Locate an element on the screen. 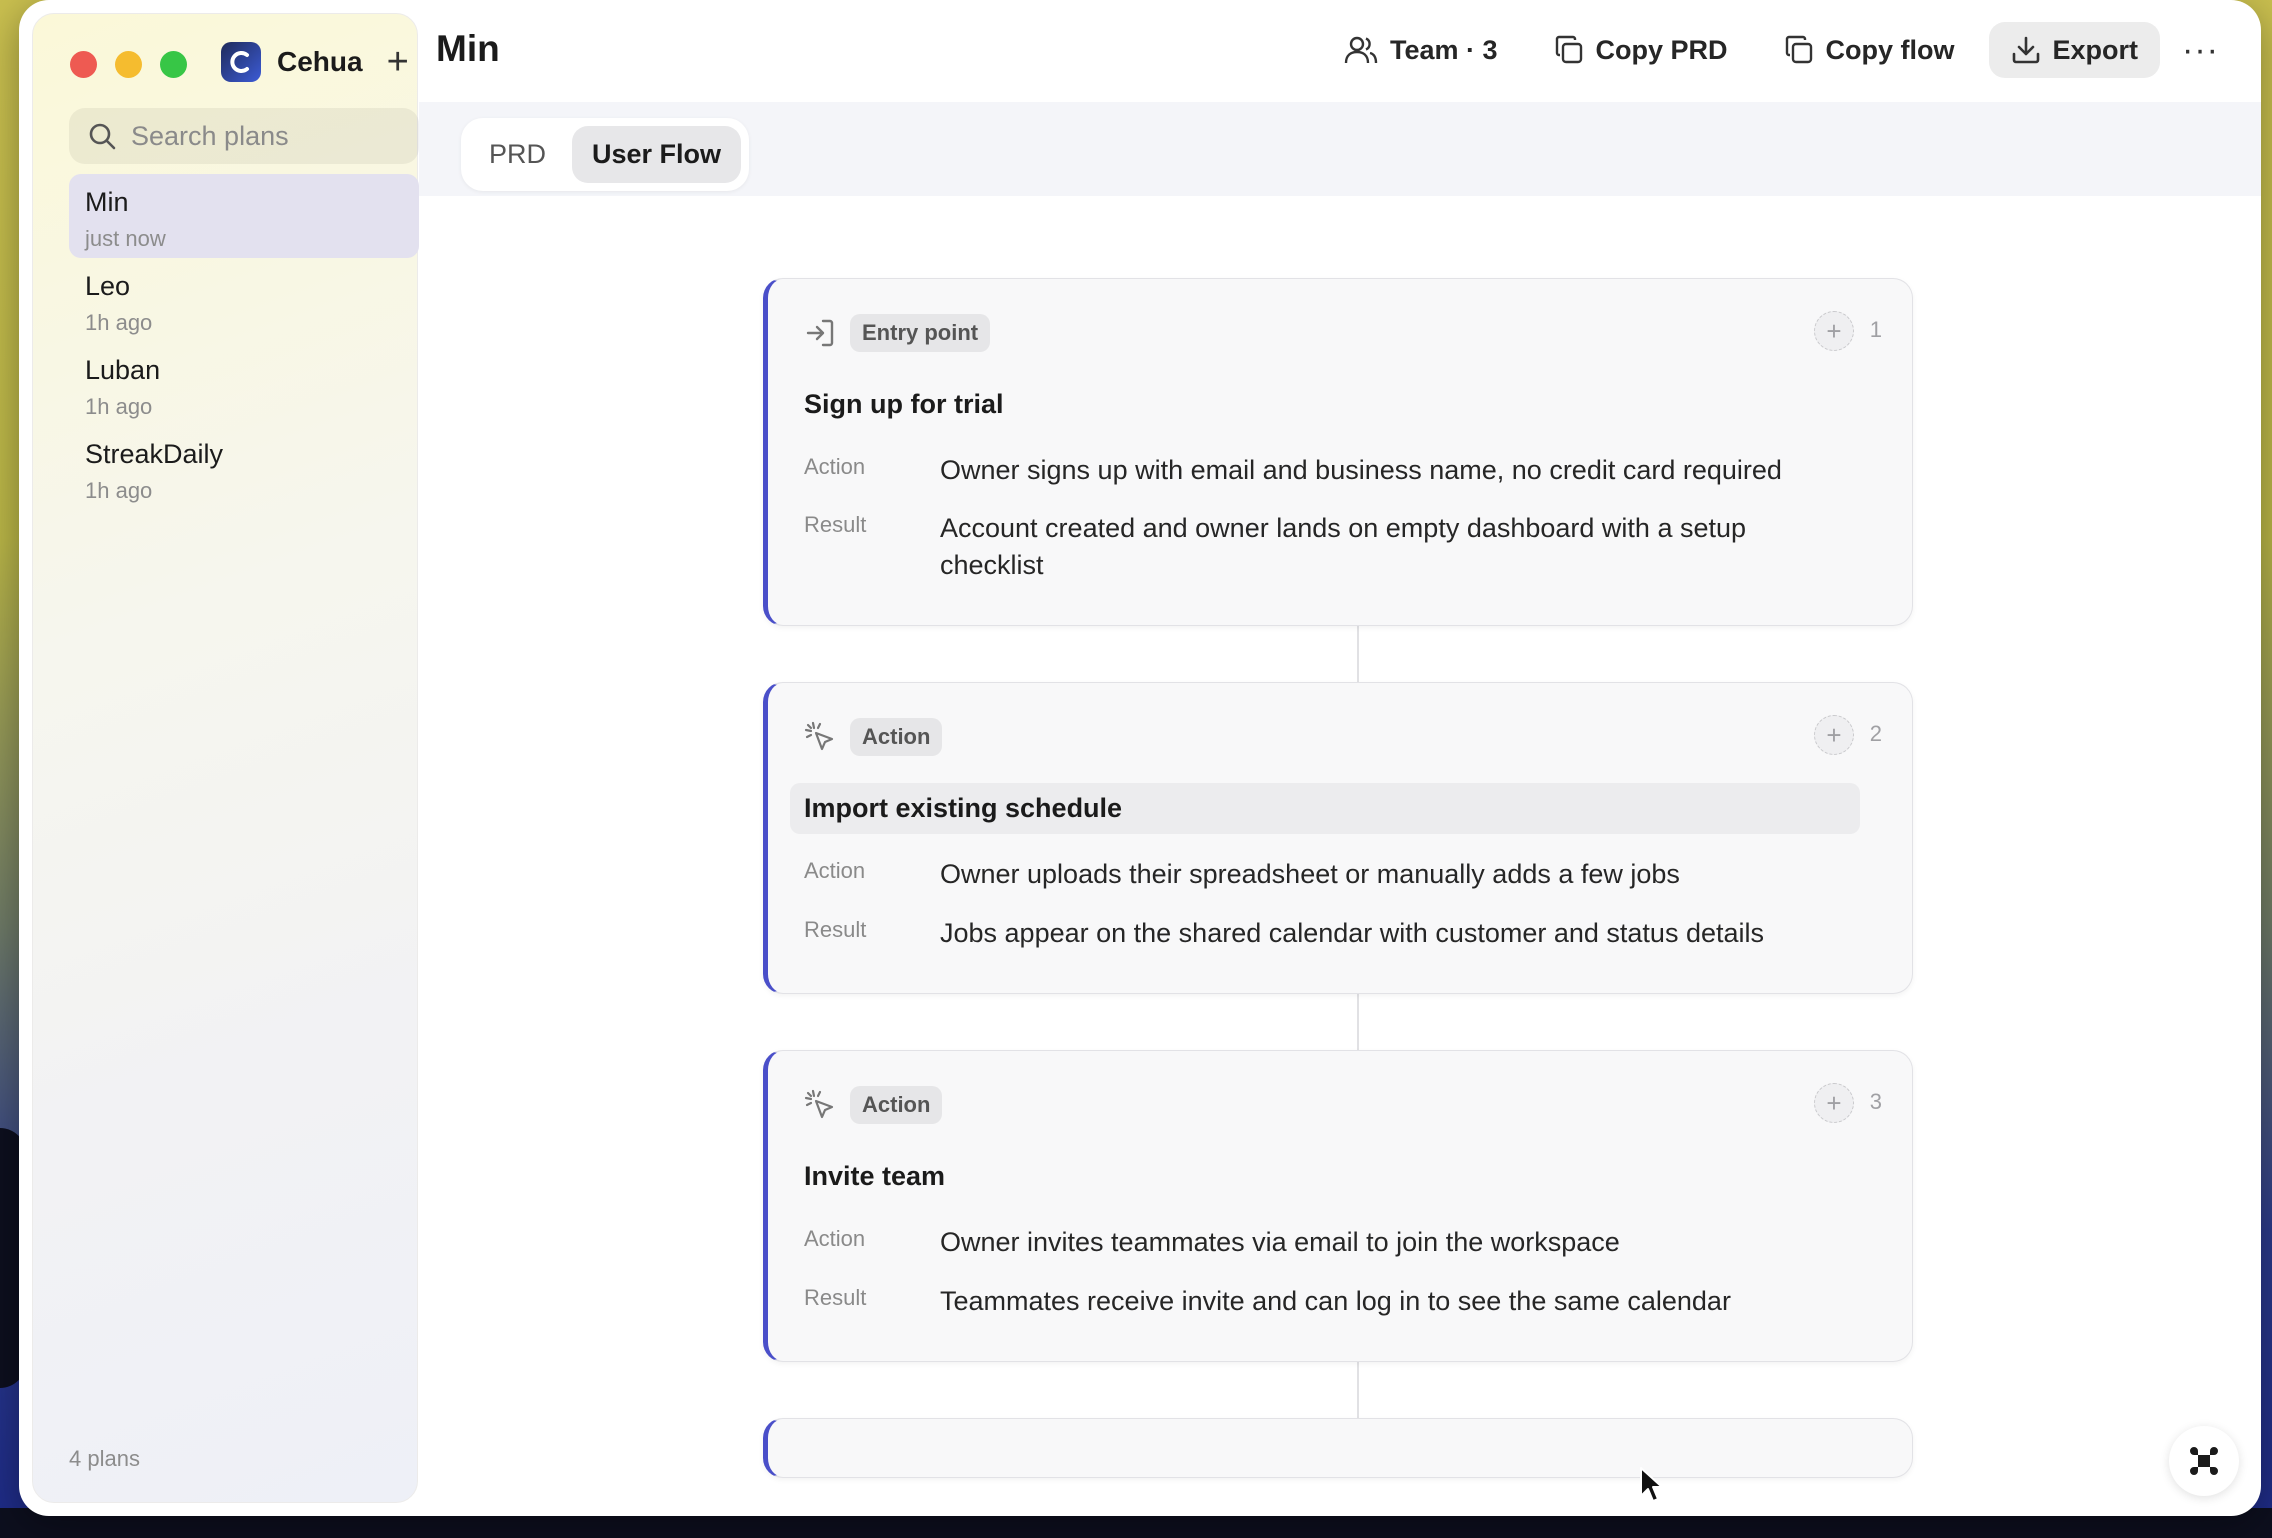 Image resolution: width=2272 pixels, height=1538 pixels. window-controls is located at coordinates (128, 64).